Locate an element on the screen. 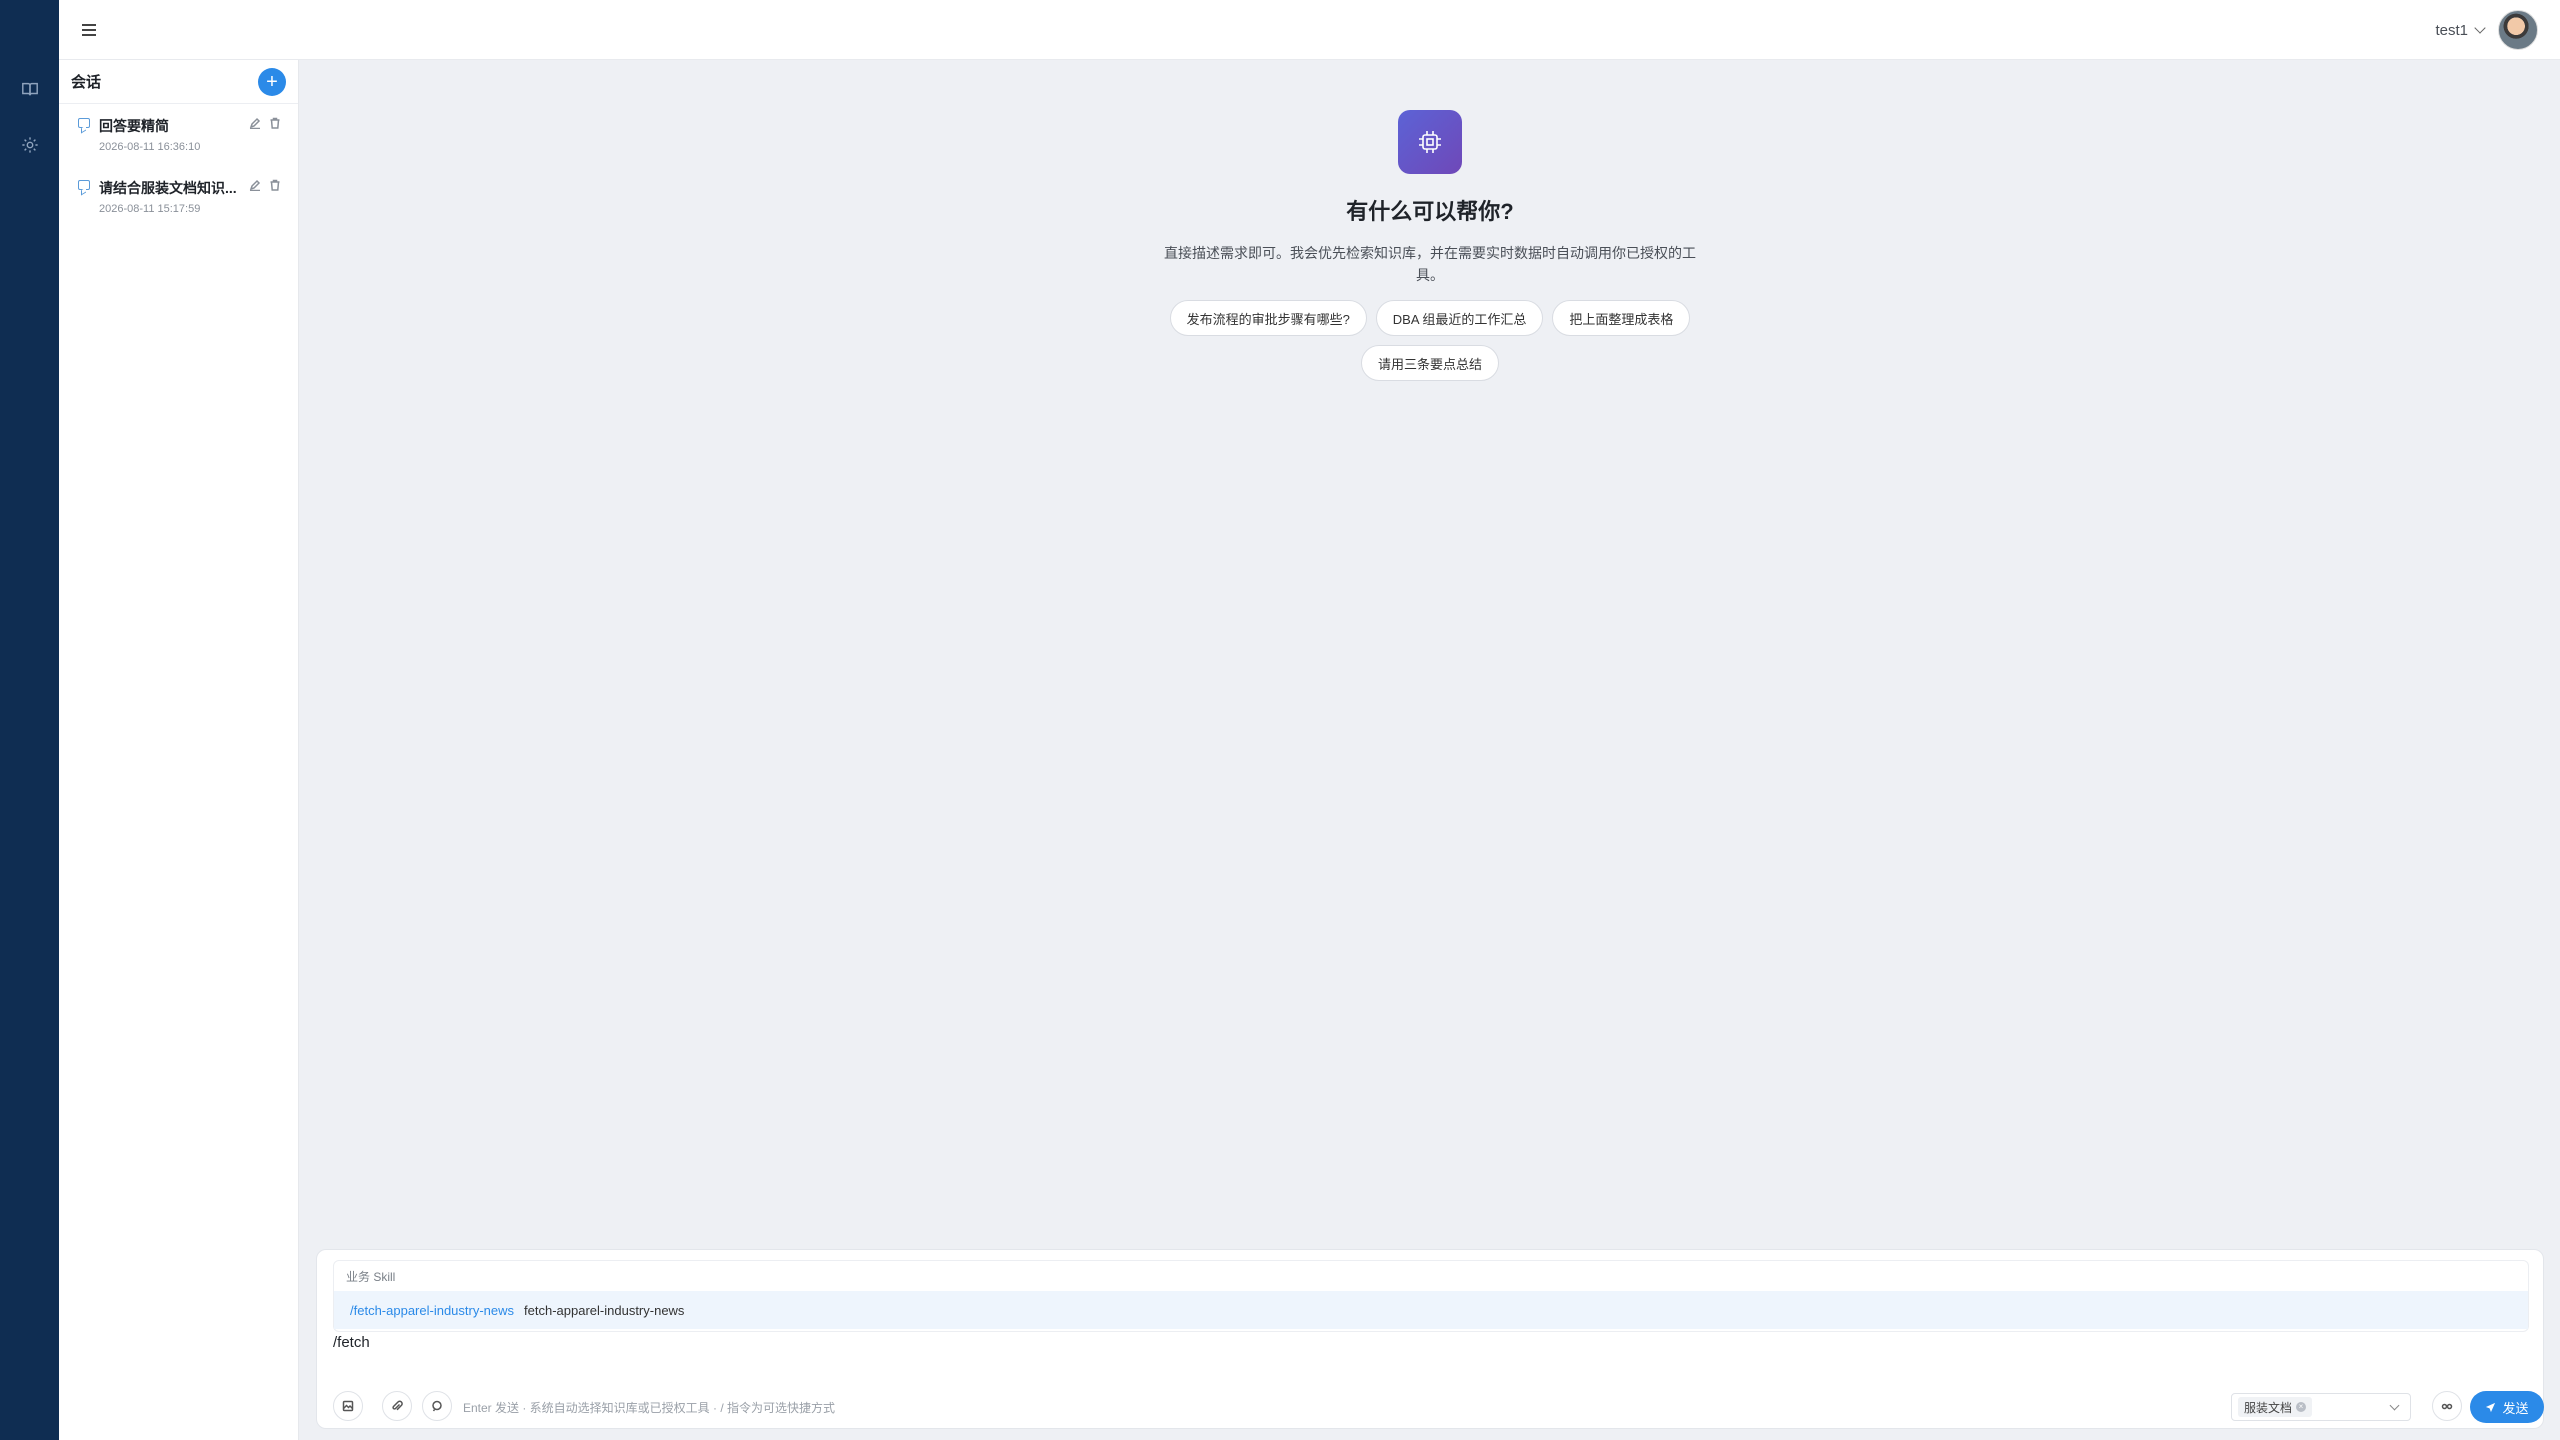 The height and width of the screenshot is (1440, 2560). user-menu: test1 is located at coordinates (2486, 30).